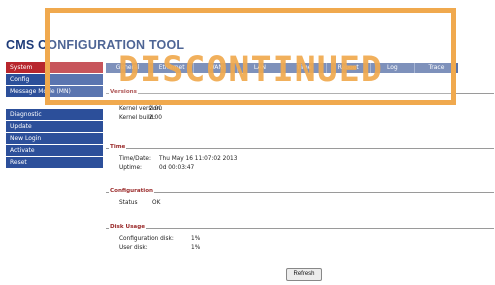 Image resolution: width=495 pixels, height=285 pixels. What do you see at coordinates (155, 118) in the screenshot?
I see `kernel-build-value: 2.00` at bounding box center [155, 118].